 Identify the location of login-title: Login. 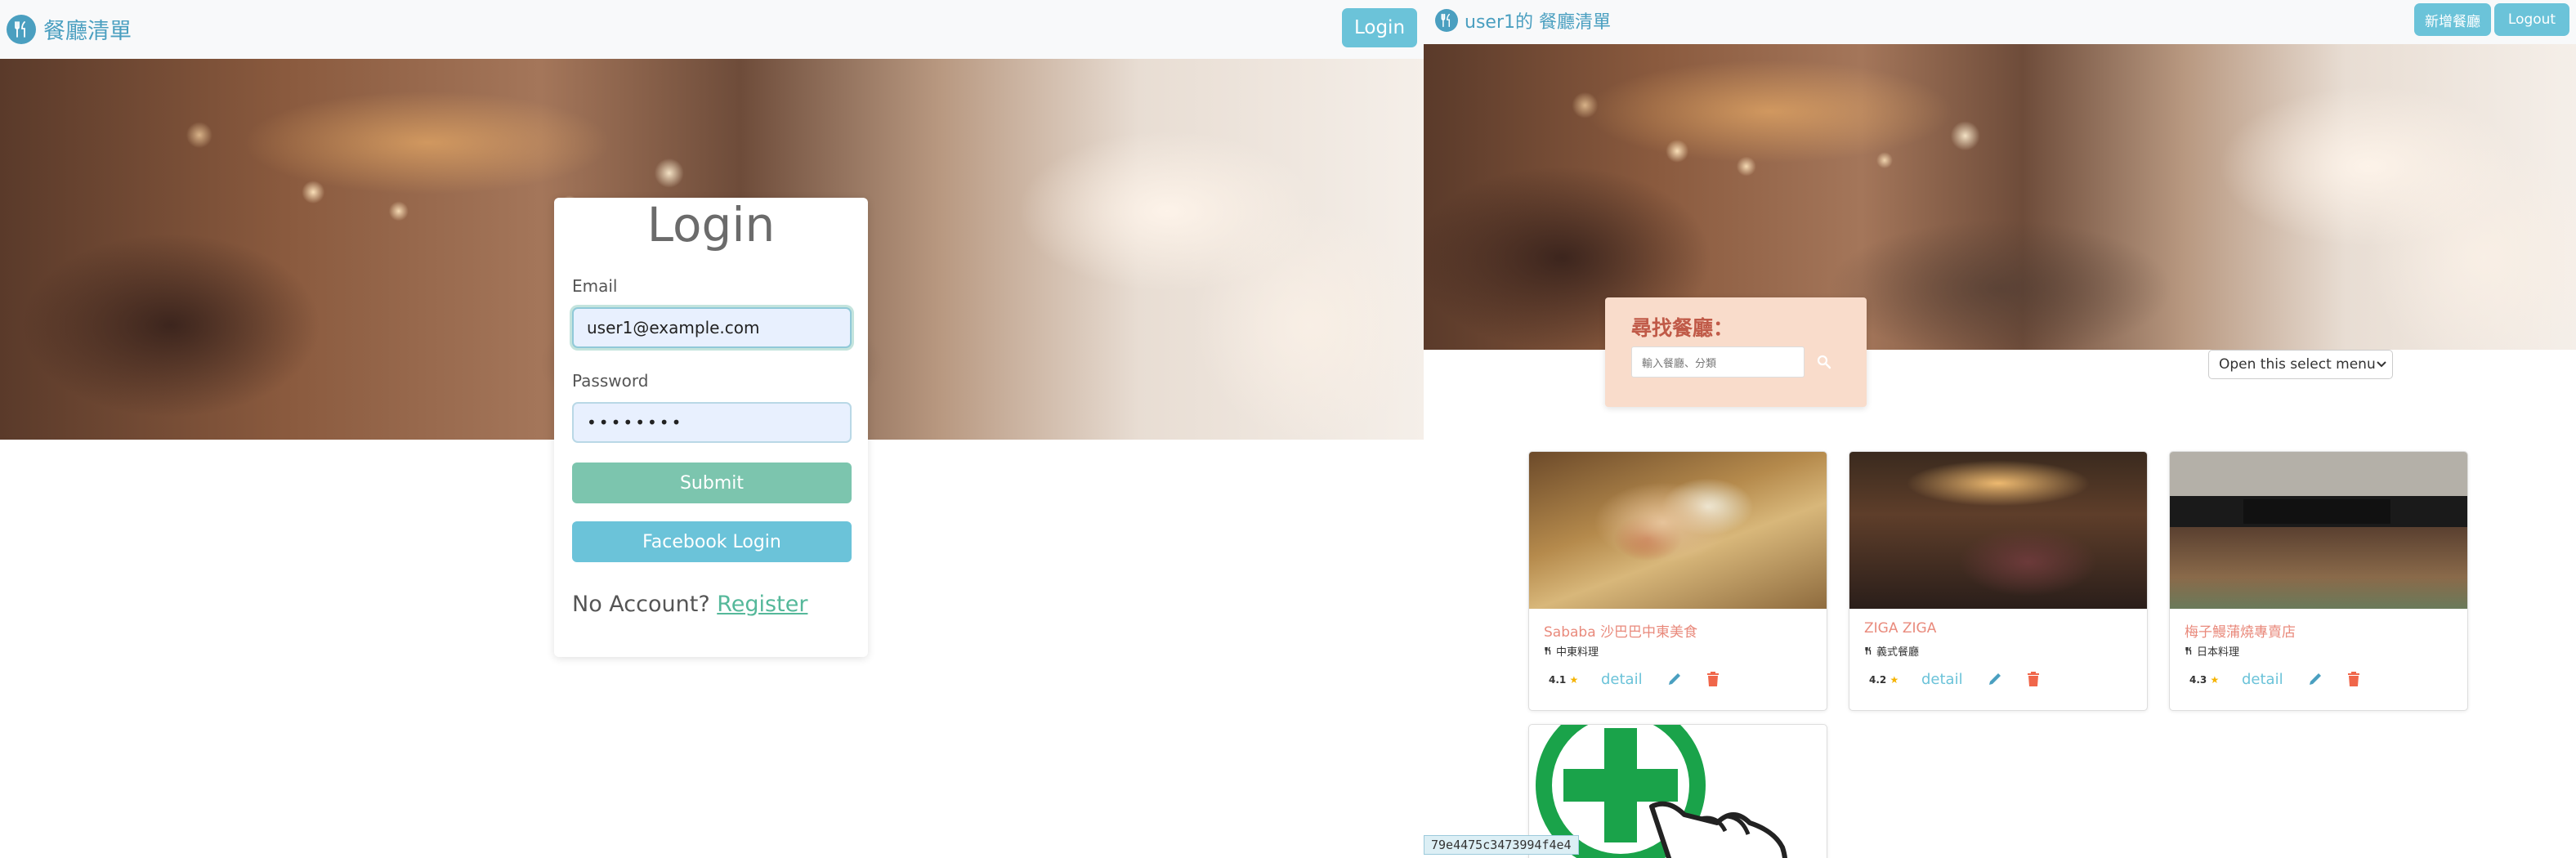
(711, 224).